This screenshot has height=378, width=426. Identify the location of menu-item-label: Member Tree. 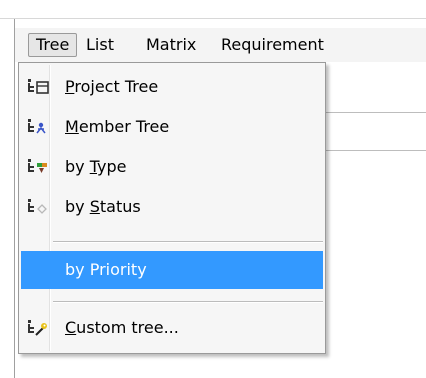
(117, 126).